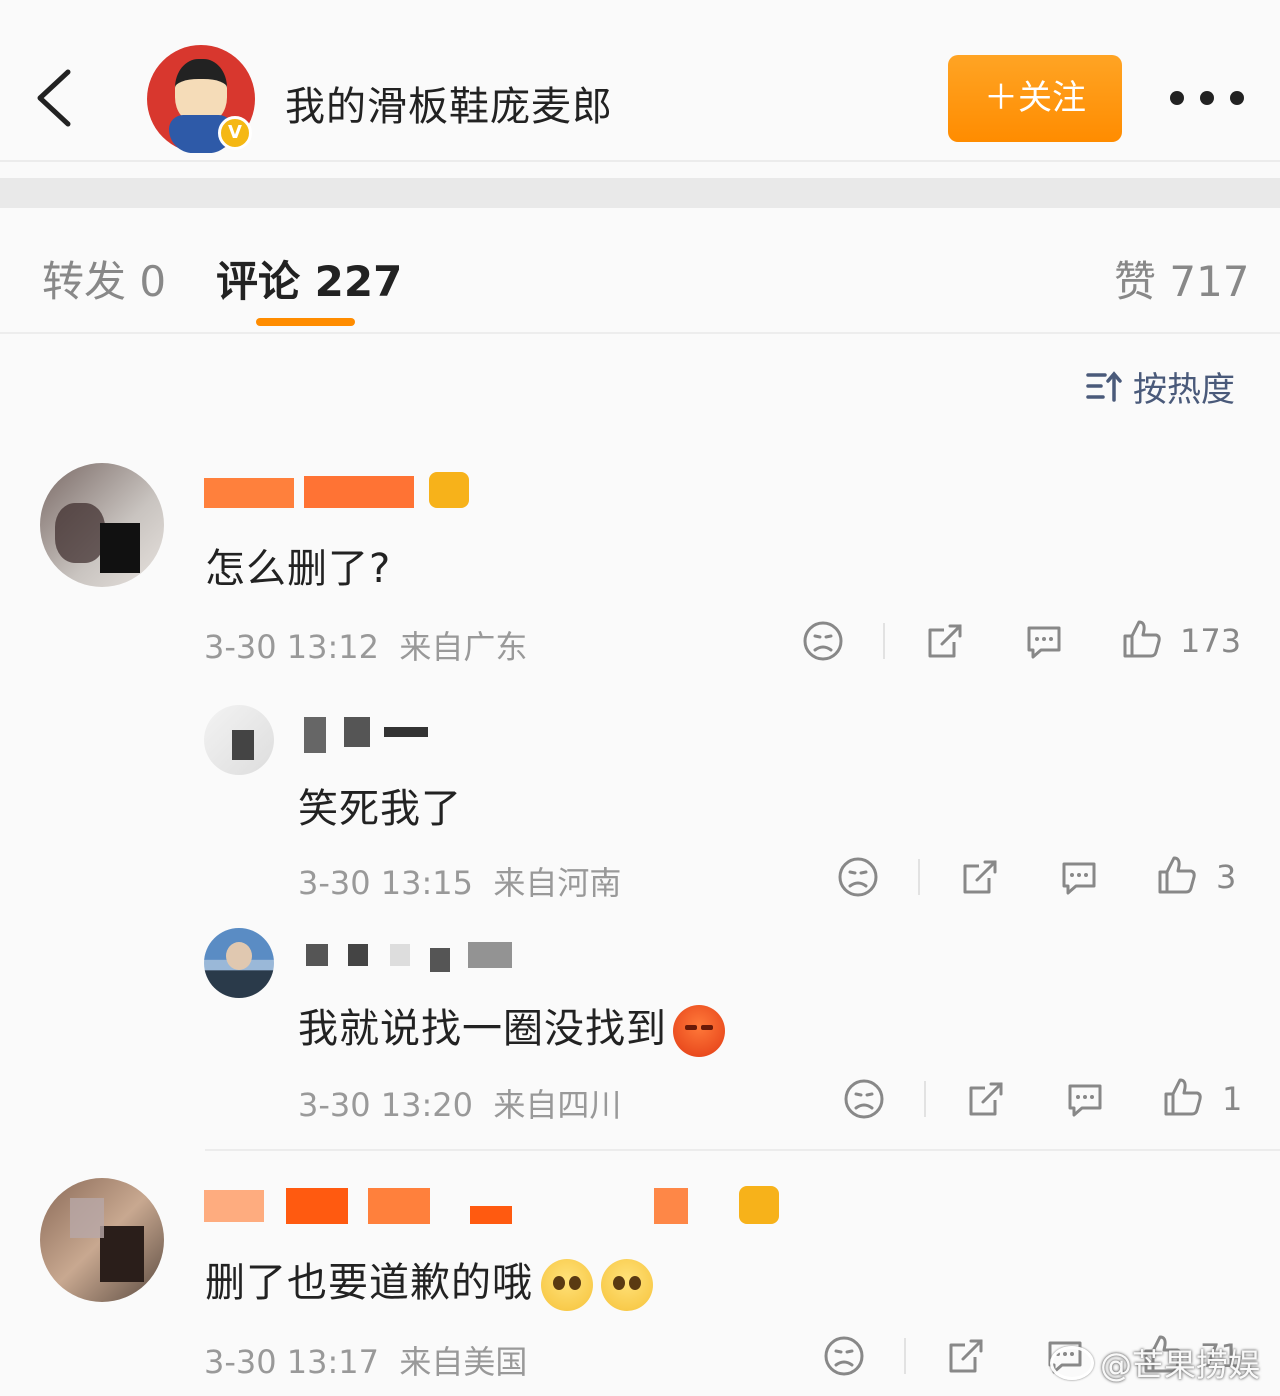 The image size is (1280, 1396). What do you see at coordinates (511, 1026) in the screenshot?
I see `reply-text: 我就说找一圈没找到` at bounding box center [511, 1026].